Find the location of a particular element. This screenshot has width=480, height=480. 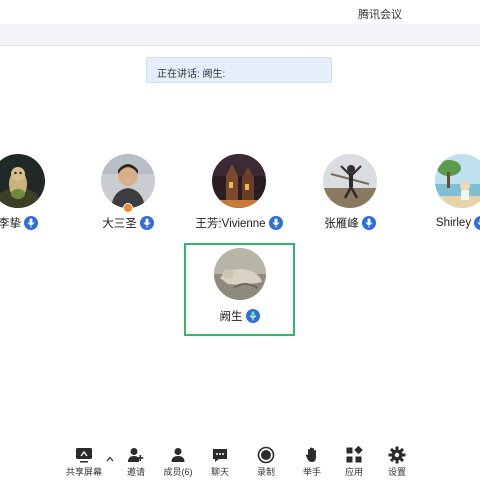

participant-tile: 李挚 is located at coordinates (31, 199).